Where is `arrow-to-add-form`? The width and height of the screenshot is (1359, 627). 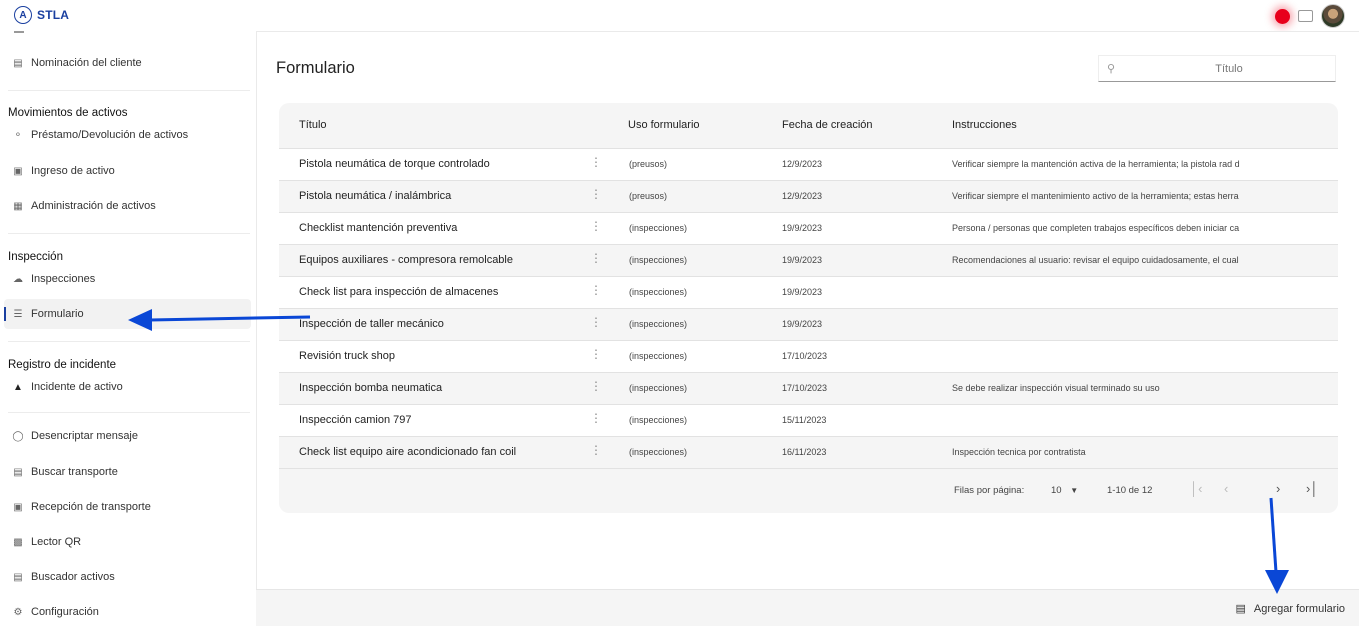 arrow-to-add-form is located at coordinates (1277, 545).